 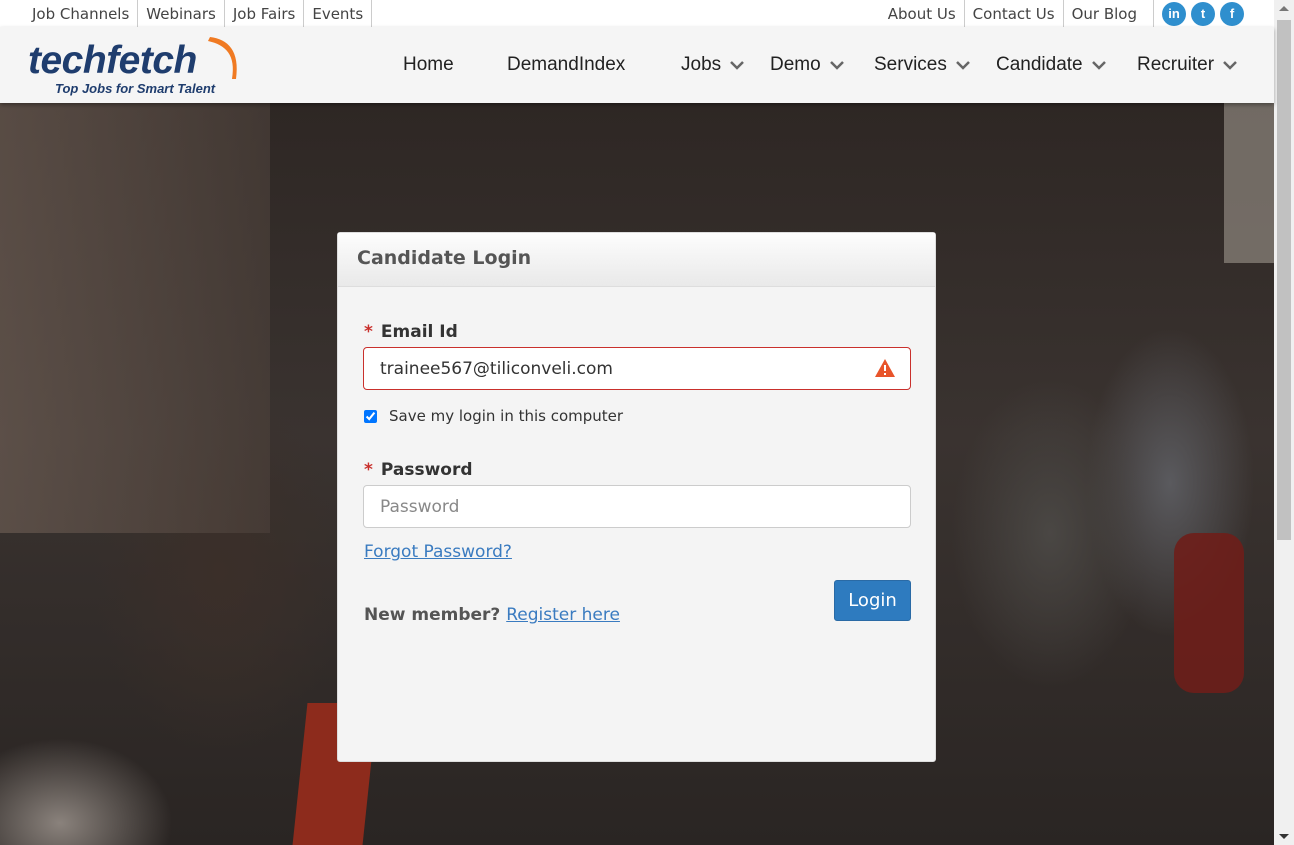 I want to click on top-link-contact-us: Contact Us, so click(x=1013, y=13).